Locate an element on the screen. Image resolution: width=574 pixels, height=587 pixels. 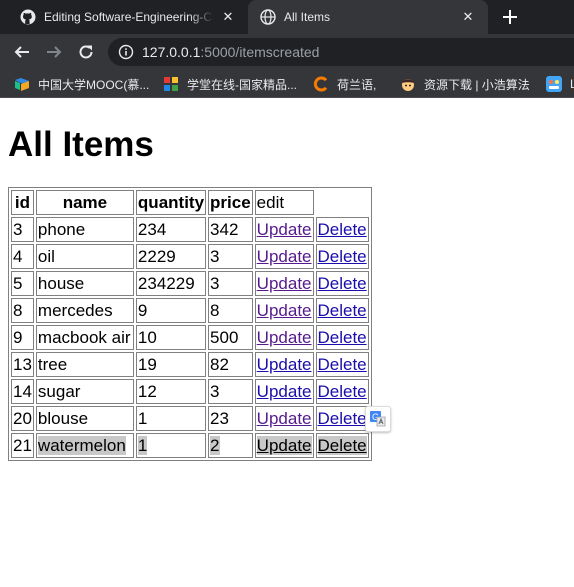
cell-quantity: 2229 is located at coordinates (171, 256).